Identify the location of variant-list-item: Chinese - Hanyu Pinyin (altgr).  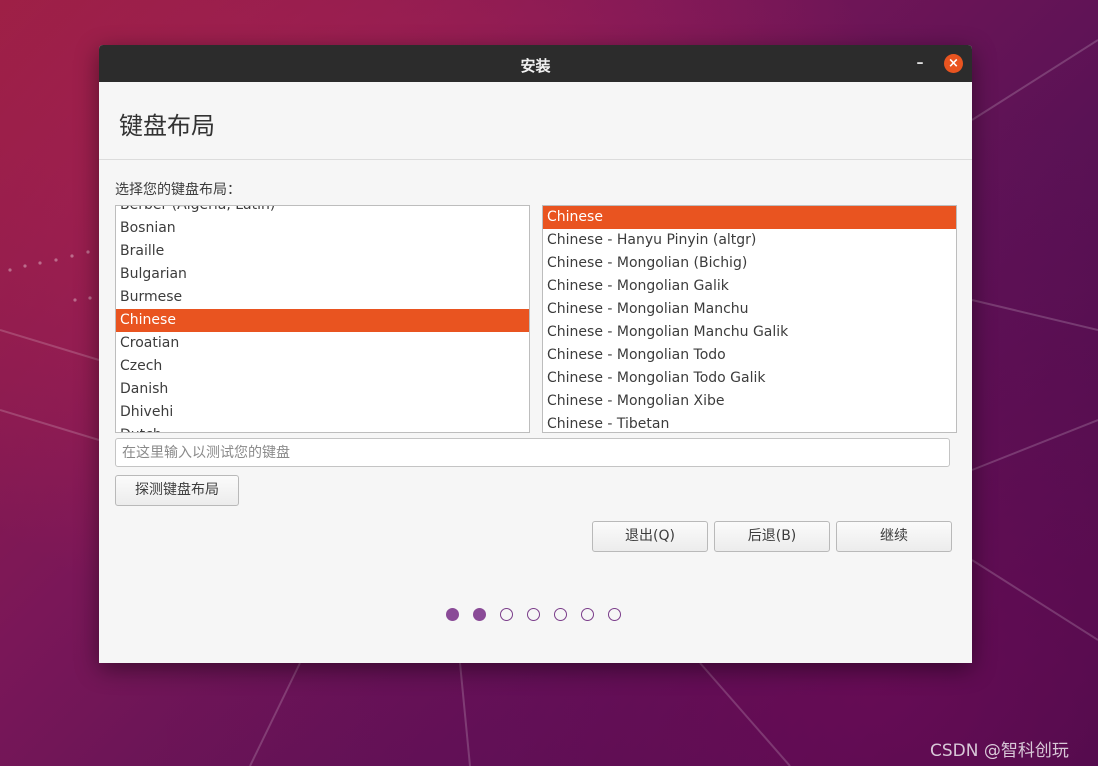
(749, 240).